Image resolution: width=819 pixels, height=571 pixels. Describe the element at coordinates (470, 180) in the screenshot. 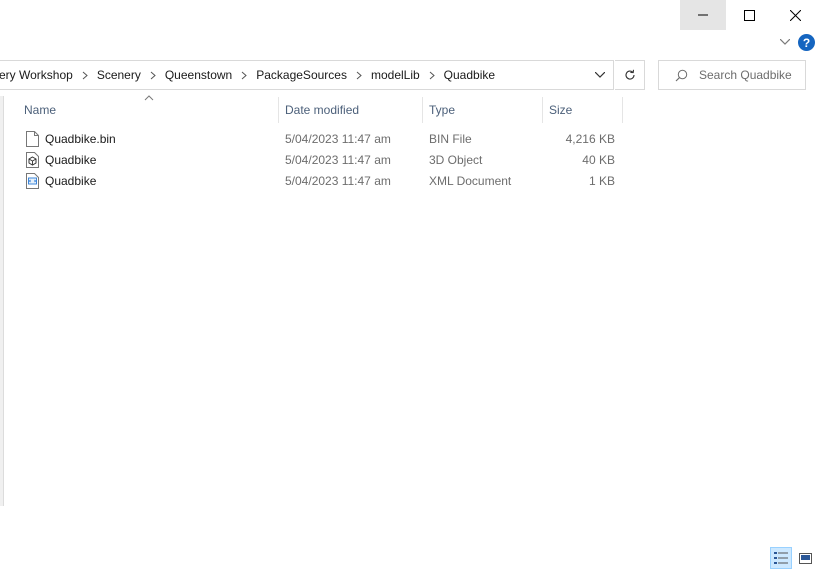

I see `file-type: XML Document` at that location.